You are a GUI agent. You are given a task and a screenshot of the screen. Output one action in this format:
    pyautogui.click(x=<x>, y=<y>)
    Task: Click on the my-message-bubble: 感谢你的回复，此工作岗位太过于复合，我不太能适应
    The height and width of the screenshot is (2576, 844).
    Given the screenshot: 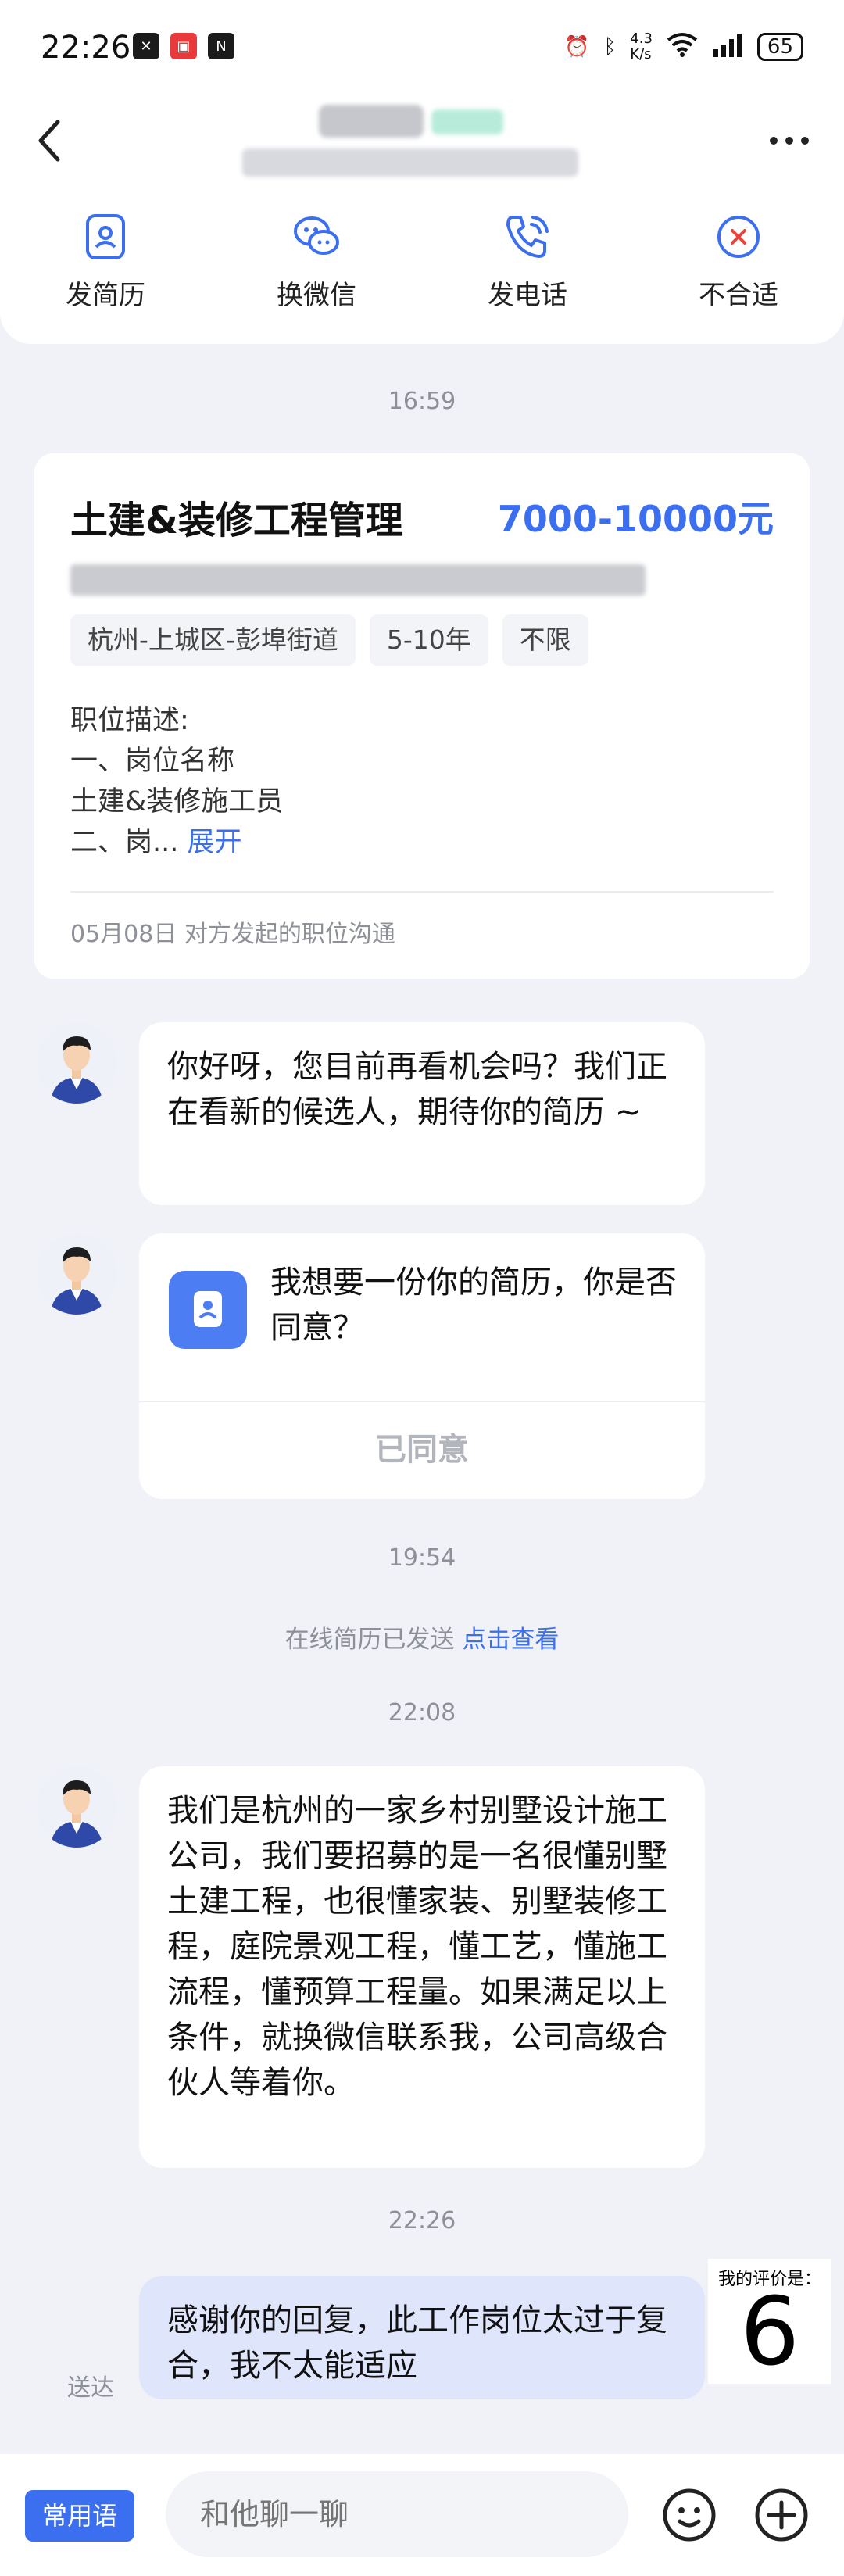 What is the action you would take?
    pyautogui.click(x=422, y=2337)
    